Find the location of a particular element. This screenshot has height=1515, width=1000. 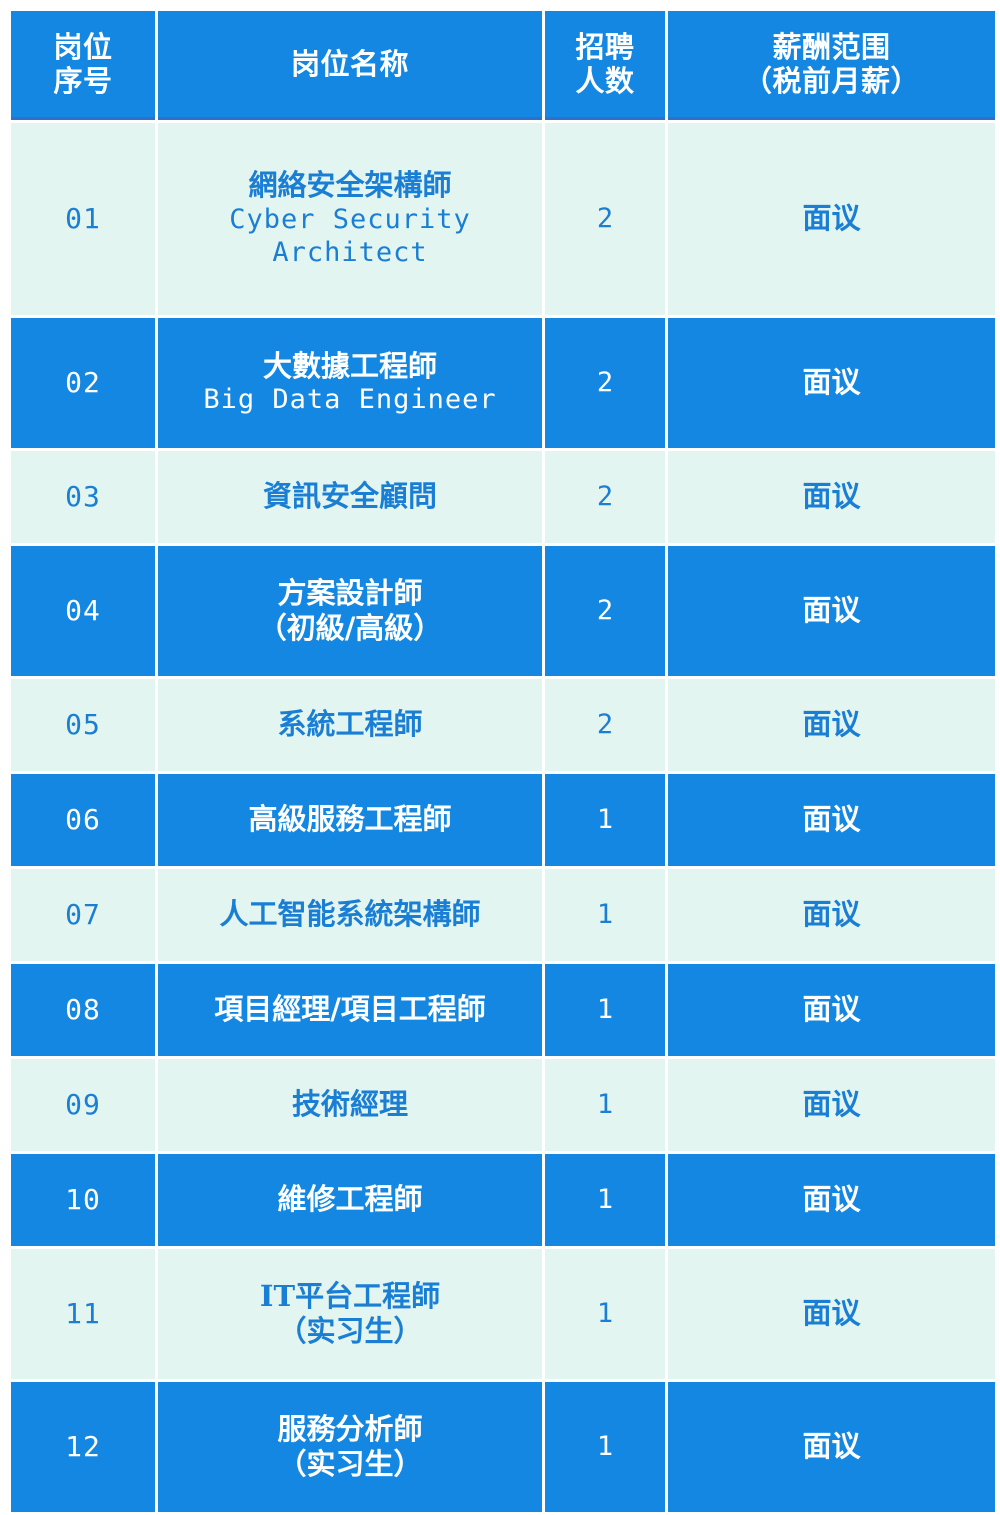

position-name-line: 大數據工程師 is located at coordinates (349, 365).